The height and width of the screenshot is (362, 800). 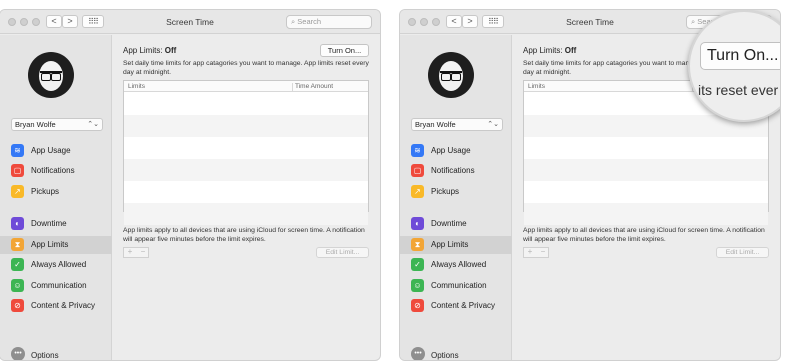 I want to click on page-title: App Limits: Off, so click(x=549, y=50).